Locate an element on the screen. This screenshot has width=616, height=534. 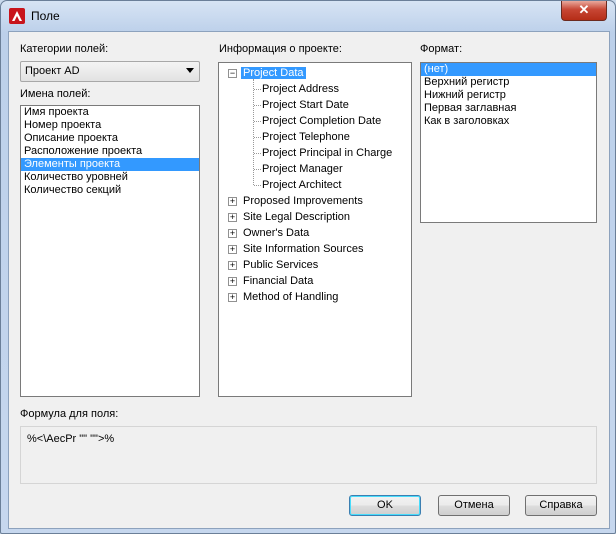
project-info-label: Информация о проекте: is located at coordinates (280, 49).